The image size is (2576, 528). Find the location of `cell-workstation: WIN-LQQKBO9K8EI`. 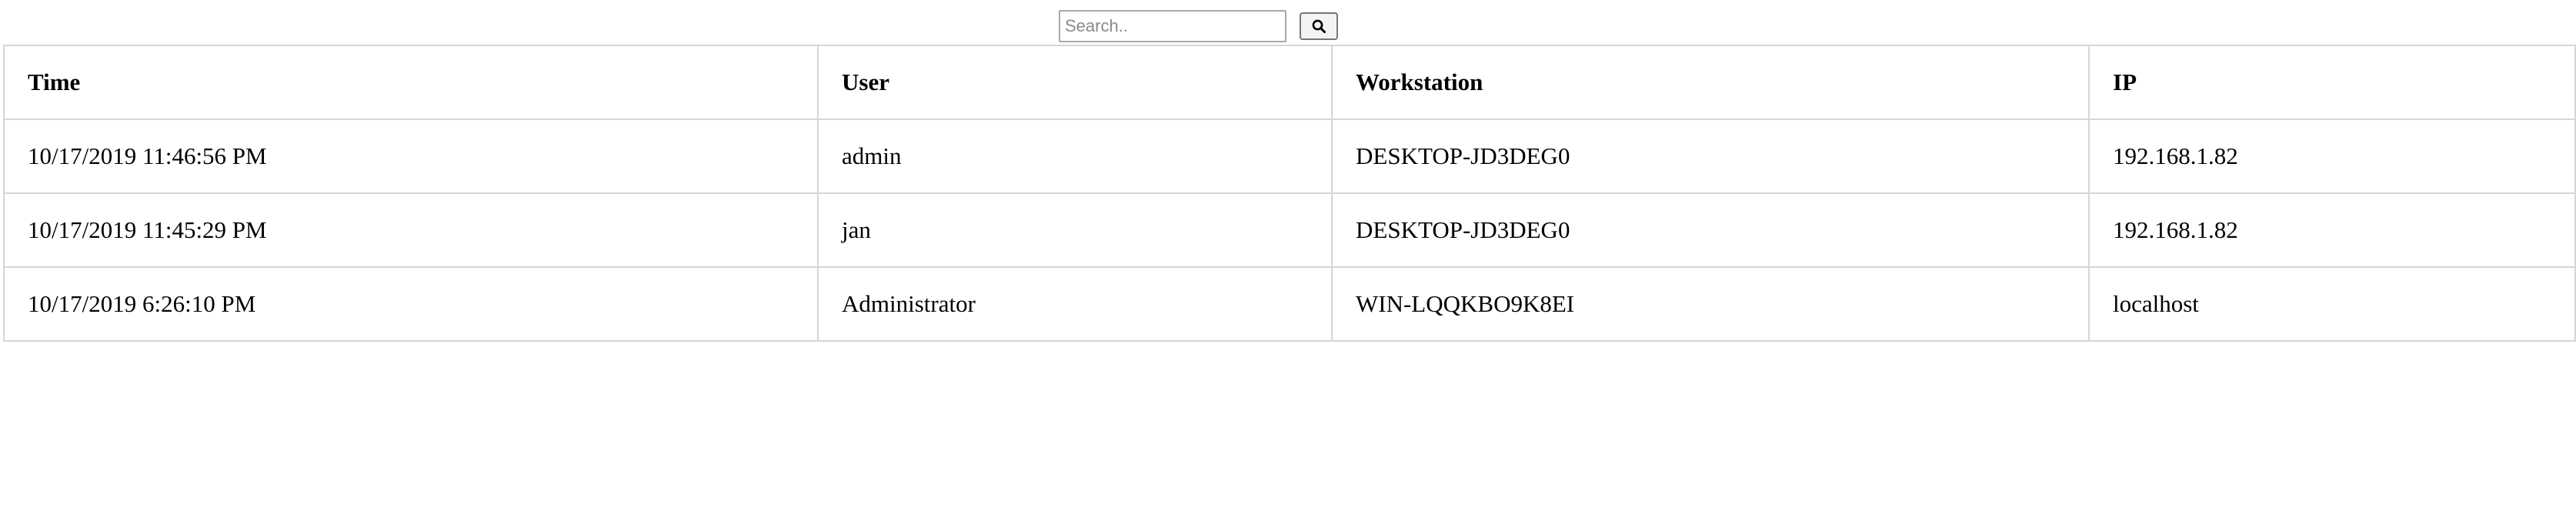

cell-workstation: WIN-LQQKBO9K8EI is located at coordinates (1711, 304).